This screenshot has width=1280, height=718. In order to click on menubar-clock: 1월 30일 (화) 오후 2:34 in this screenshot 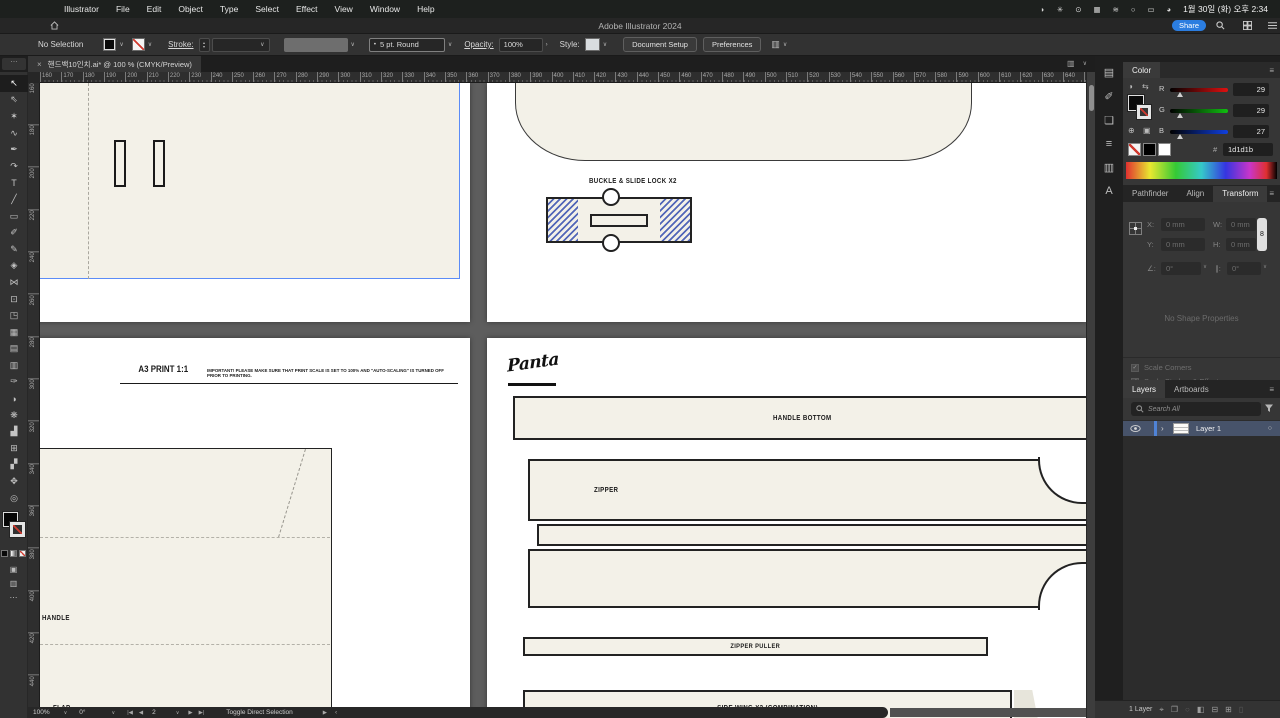, I will do `click(1225, 9)`.